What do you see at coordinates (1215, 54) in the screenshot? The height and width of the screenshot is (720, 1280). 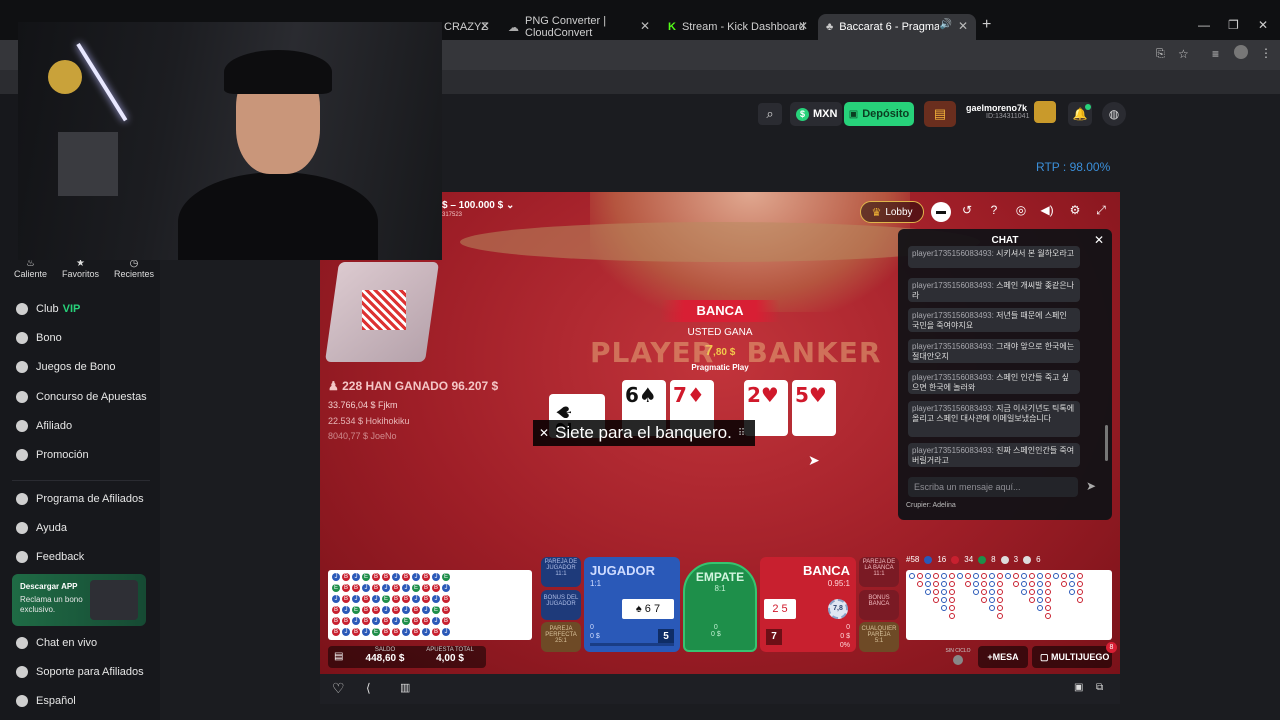 I see `reading-list-icon: ≡` at bounding box center [1215, 54].